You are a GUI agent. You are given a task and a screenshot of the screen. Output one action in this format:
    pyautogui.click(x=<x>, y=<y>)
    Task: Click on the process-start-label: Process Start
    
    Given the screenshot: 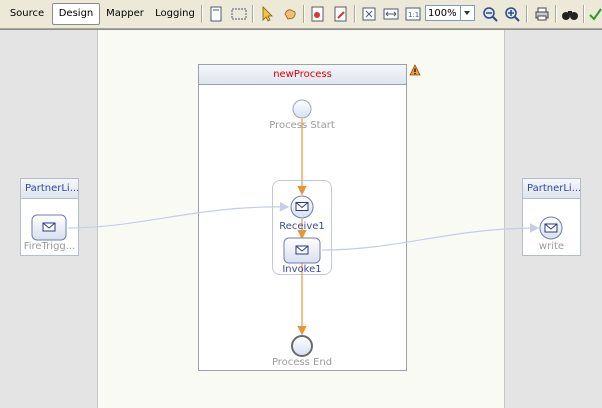 What is the action you would take?
    pyautogui.click(x=302, y=125)
    